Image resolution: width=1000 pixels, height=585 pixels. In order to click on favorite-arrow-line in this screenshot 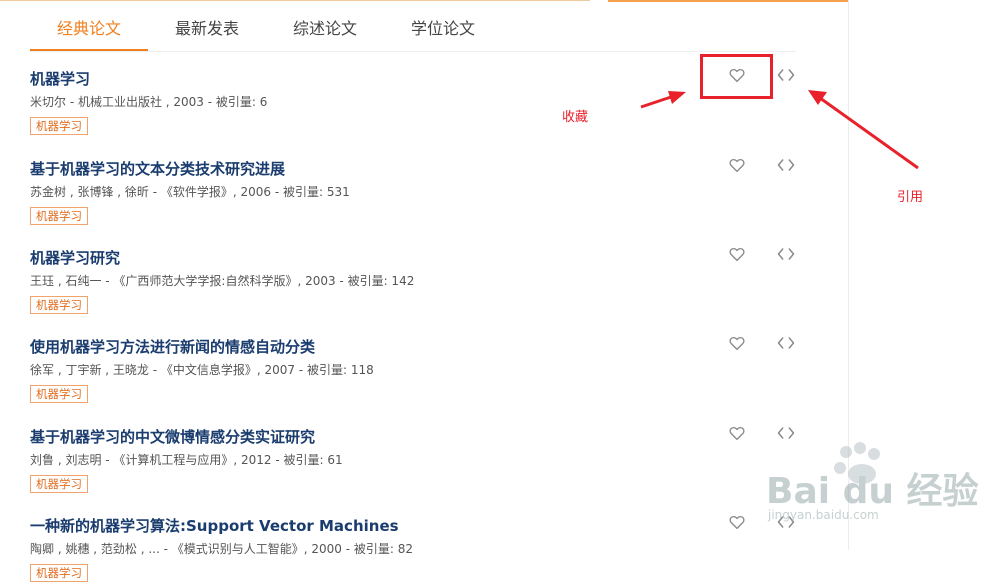, I will do `click(657, 101)`.